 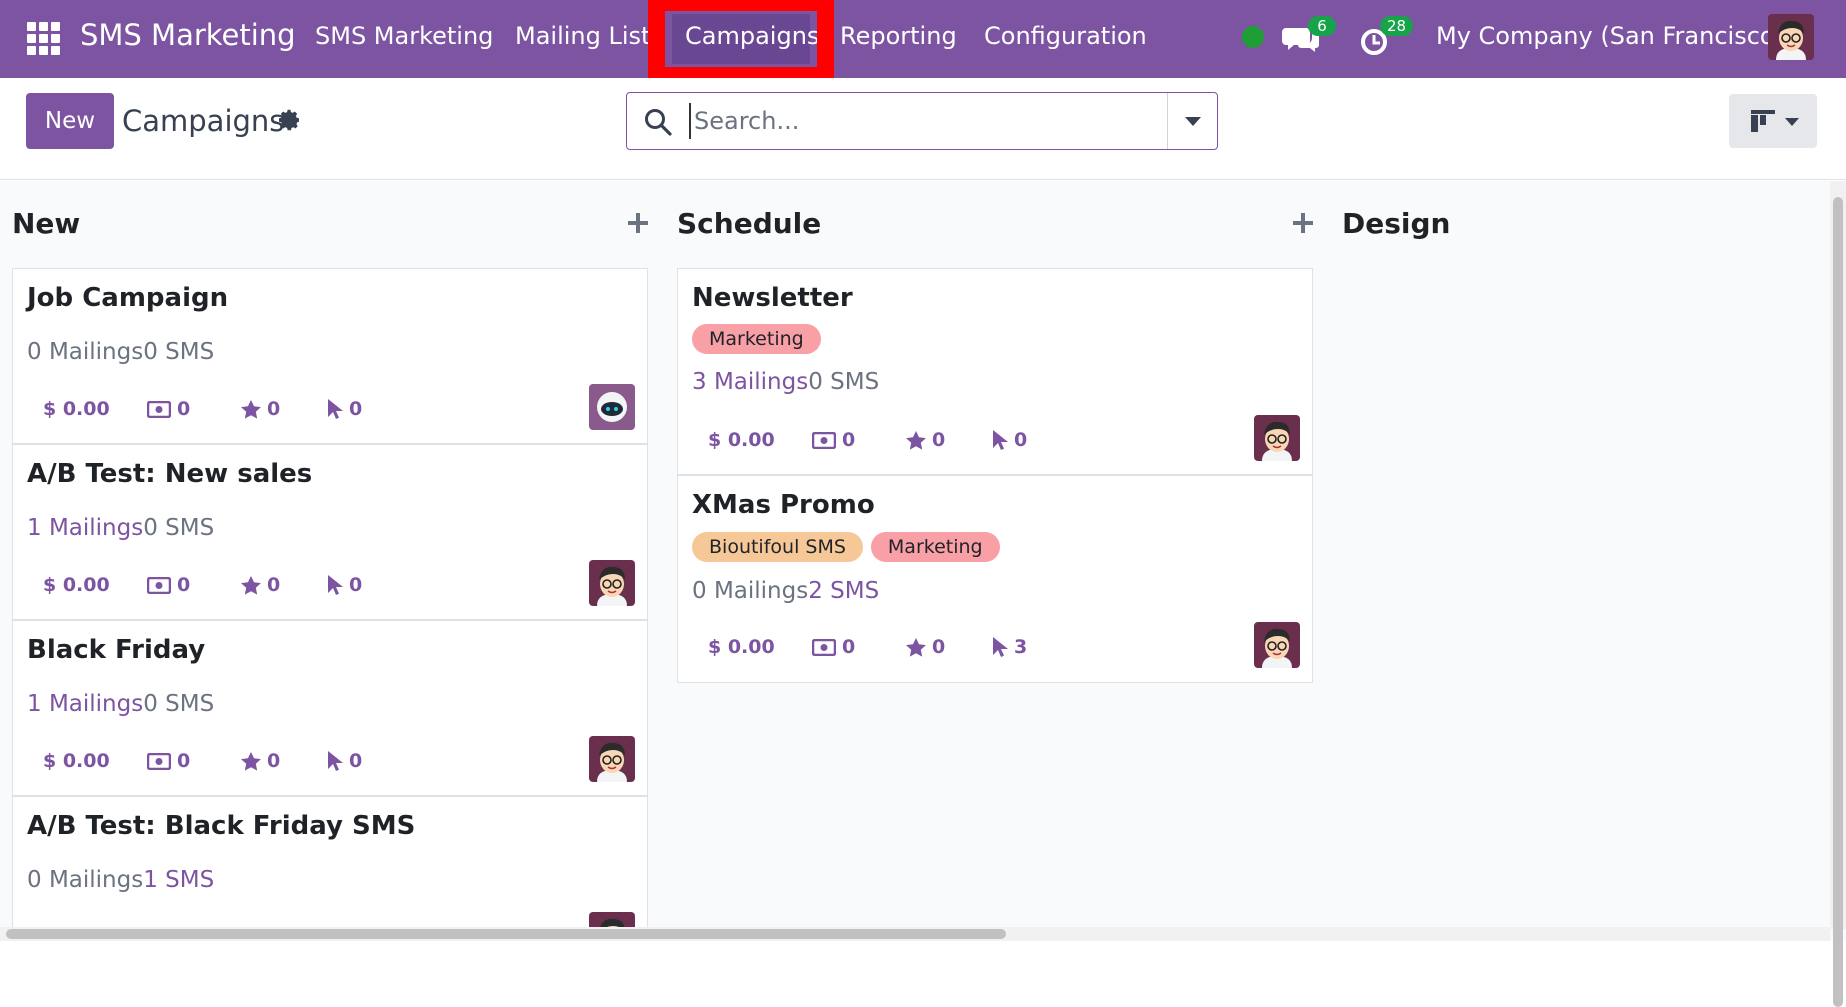 I want to click on sms-count: 1 SMS, so click(x=178, y=880).